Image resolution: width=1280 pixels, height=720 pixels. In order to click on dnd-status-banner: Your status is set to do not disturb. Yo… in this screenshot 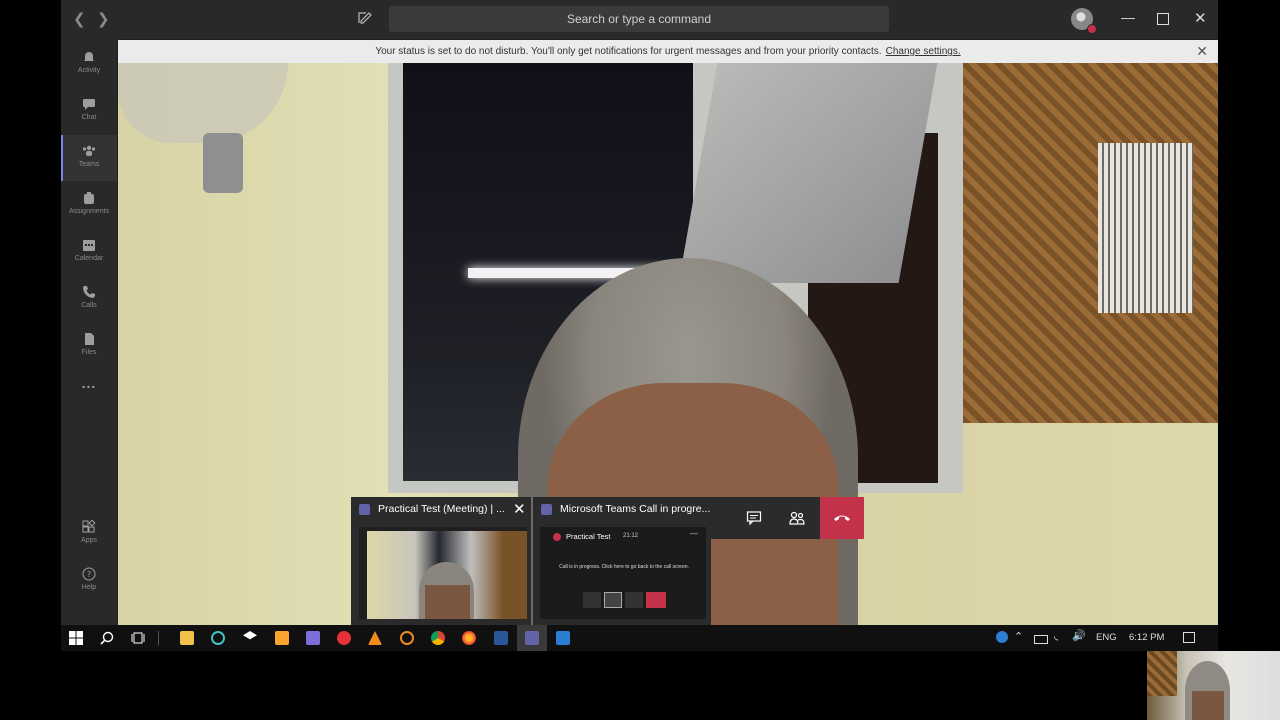, I will do `click(668, 51)`.